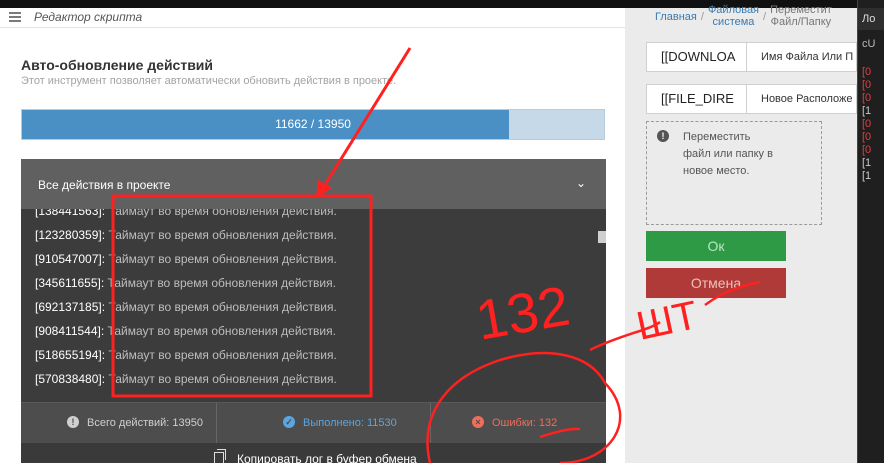 The height and width of the screenshot is (463, 884). I want to click on progress-text: 11662 / 13950, so click(313, 124).